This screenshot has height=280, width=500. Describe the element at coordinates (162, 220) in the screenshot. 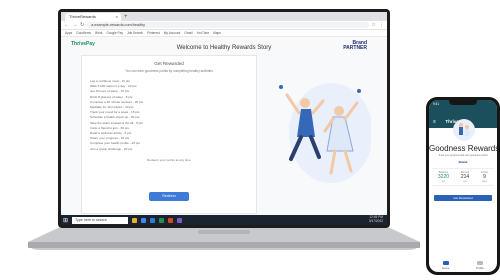

I see `excel-icon` at that location.